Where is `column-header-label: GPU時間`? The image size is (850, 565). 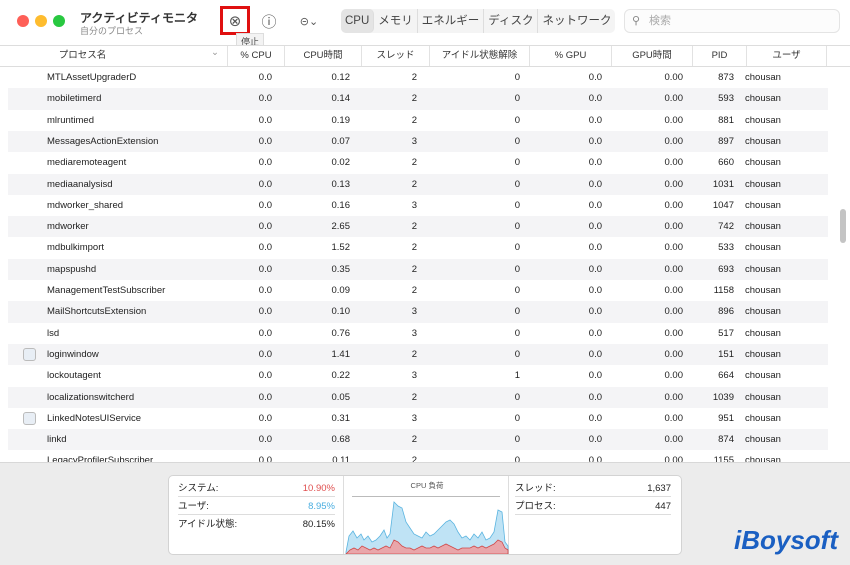
column-header-label: GPU時間 is located at coordinates (652, 55).